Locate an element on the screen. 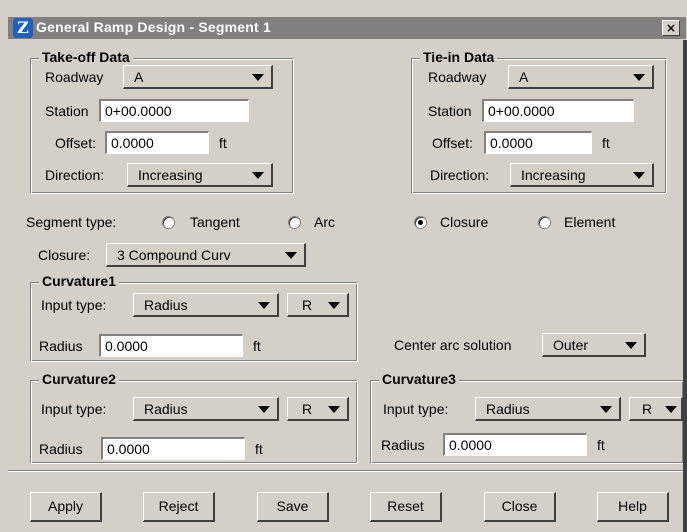 The height and width of the screenshot is (532, 687). takeoff-direction-label: Direction: is located at coordinates (75, 175).